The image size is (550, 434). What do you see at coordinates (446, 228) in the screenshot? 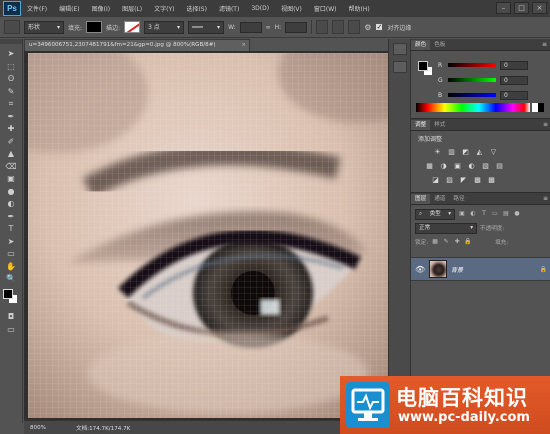
I see `blend-mode-select: 正常 ▾` at bounding box center [446, 228].